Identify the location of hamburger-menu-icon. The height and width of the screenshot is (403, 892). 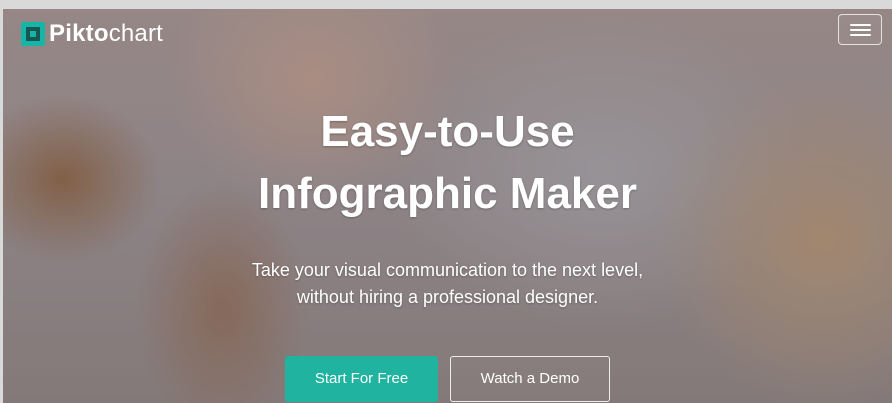
(860, 25).